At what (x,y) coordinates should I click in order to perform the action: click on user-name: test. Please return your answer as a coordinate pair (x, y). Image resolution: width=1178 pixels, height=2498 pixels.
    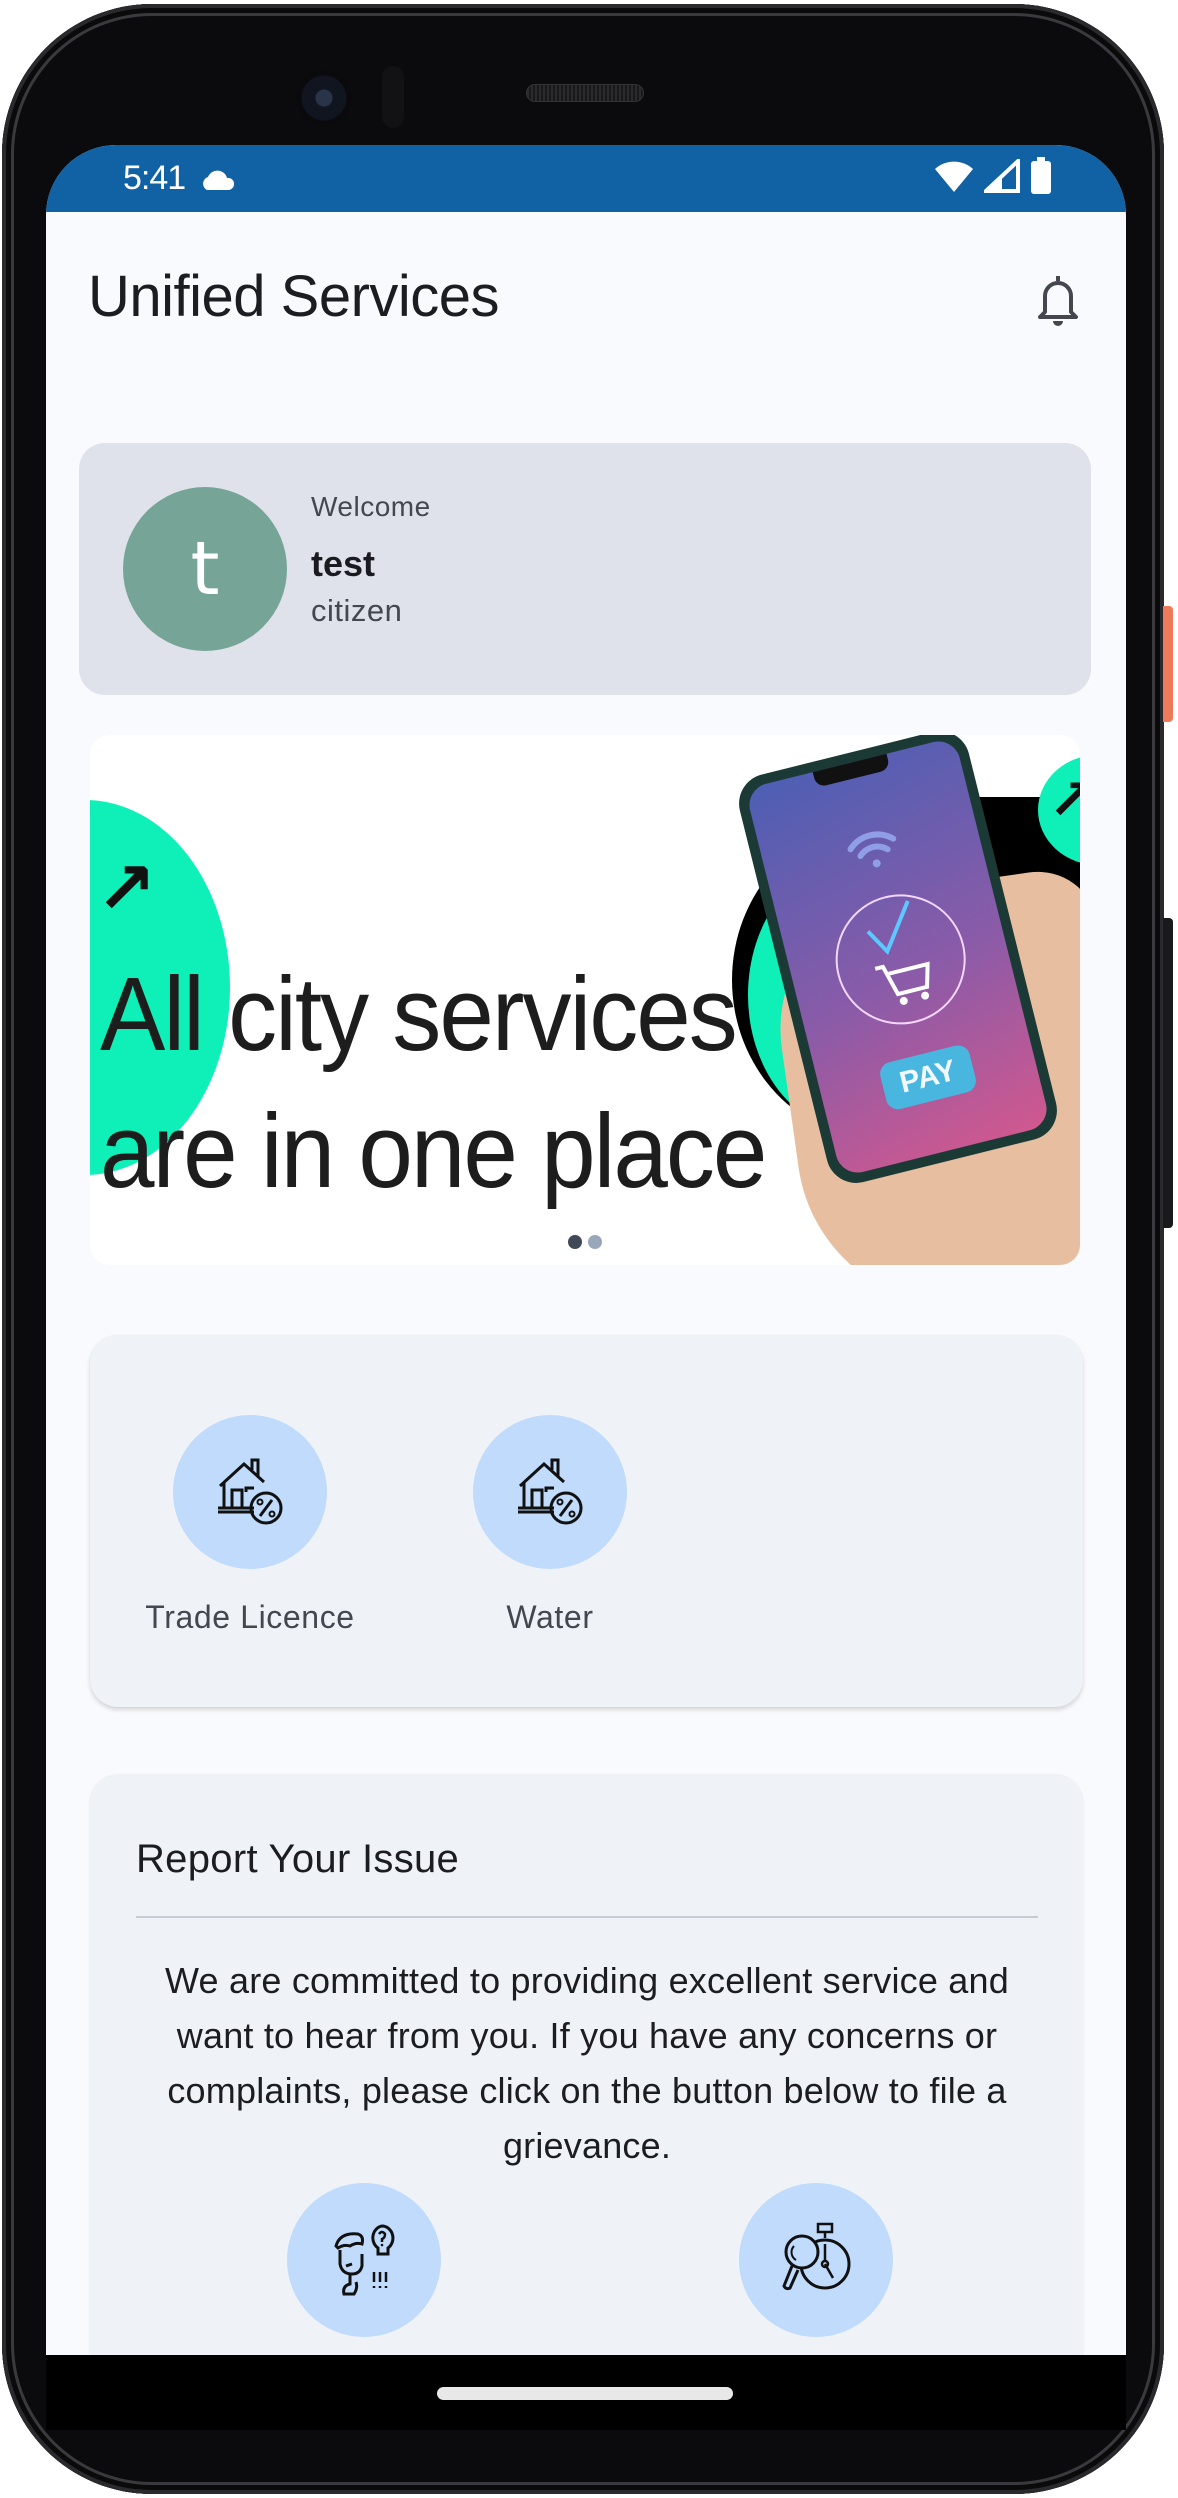
    Looking at the image, I should click on (343, 563).